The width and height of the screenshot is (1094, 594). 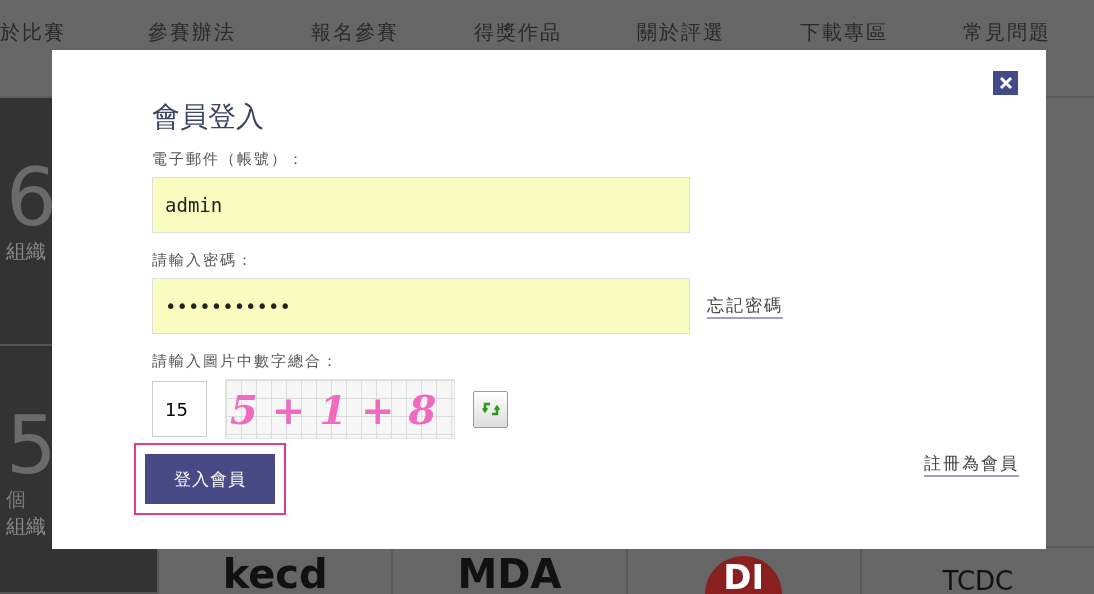 I want to click on captcha-field: 15, so click(x=179, y=409).